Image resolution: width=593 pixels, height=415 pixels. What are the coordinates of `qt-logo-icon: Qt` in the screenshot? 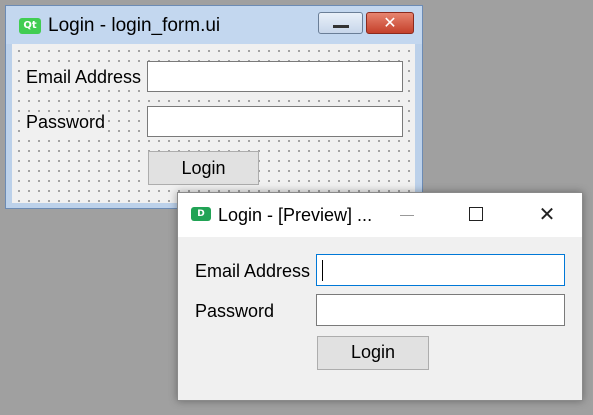 It's located at (30, 26).